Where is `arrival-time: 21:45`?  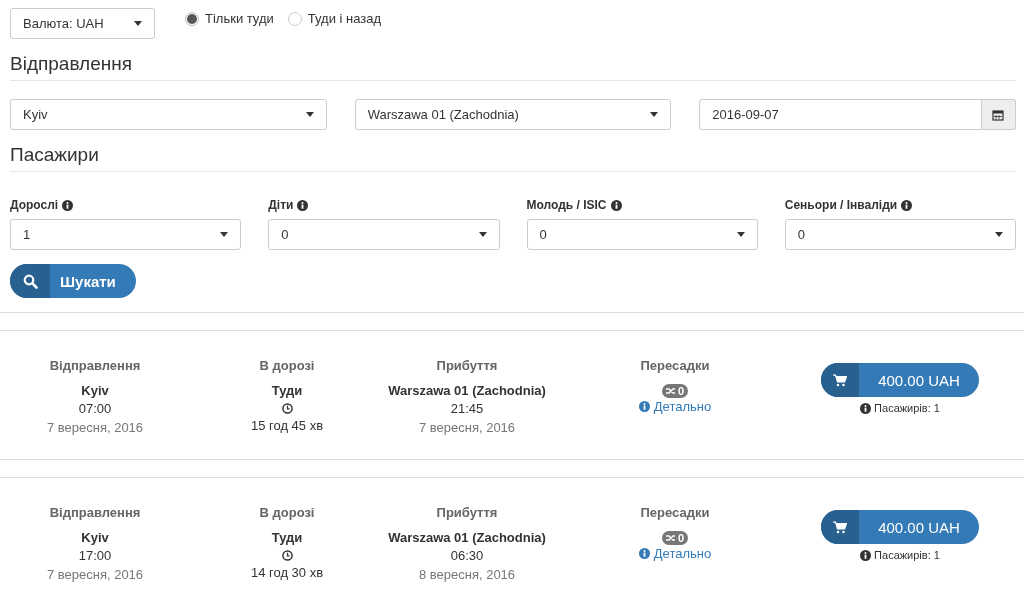
arrival-time: 21:45 is located at coordinates (467, 409).